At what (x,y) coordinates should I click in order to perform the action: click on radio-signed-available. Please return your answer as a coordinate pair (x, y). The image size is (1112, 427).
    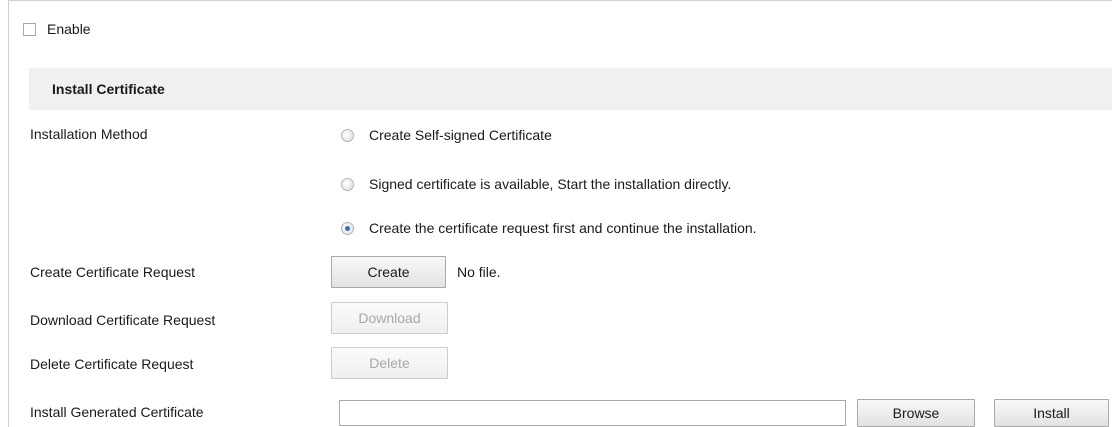
    Looking at the image, I should click on (347, 184).